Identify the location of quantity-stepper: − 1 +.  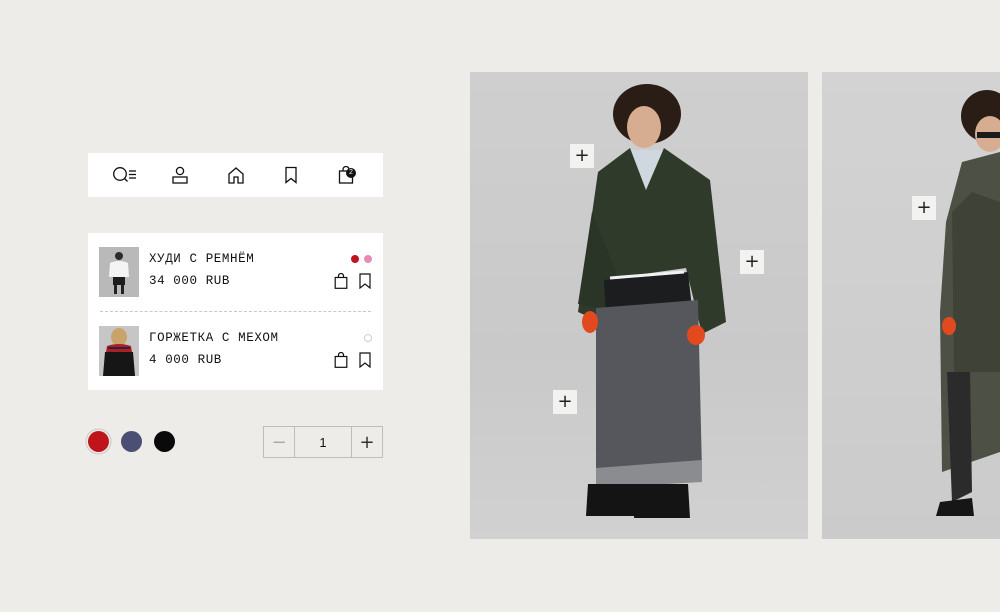
(323, 442).